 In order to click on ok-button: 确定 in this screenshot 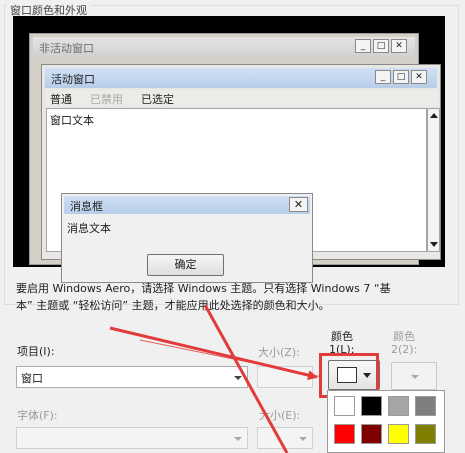, I will do `click(185, 265)`.